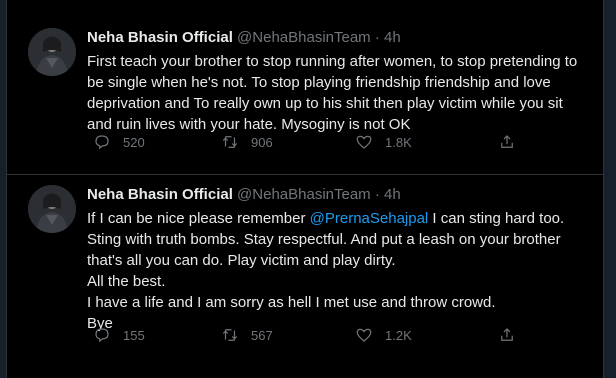 This screenshot has height=378, width=616. Describe the element at coordinates (119, 335) in the screenshot. I see `reply-button: 155` at that location.